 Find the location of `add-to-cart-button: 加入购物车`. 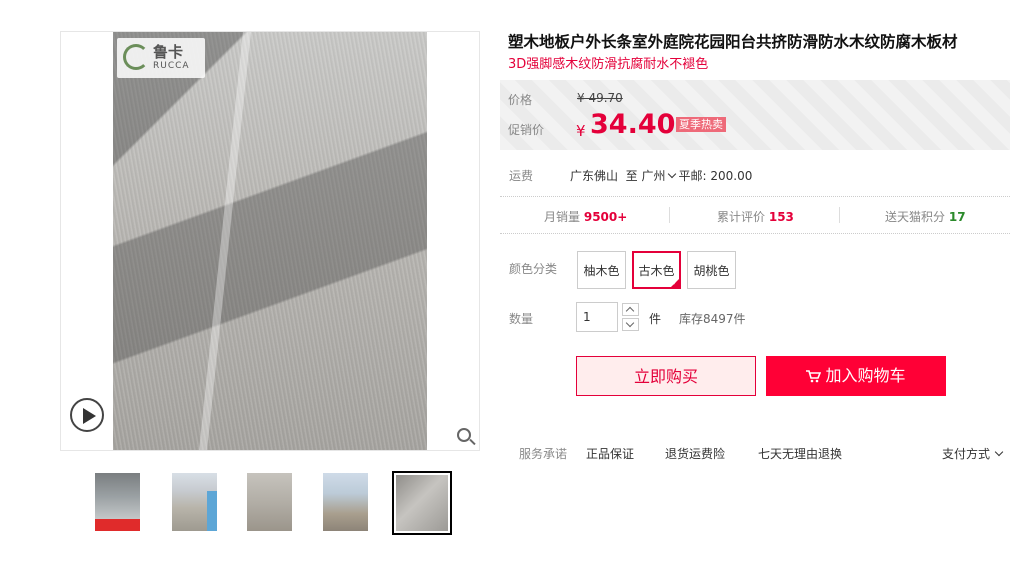

add-to-cart-button: 加入购物车 is located at coordinates (856, 376).